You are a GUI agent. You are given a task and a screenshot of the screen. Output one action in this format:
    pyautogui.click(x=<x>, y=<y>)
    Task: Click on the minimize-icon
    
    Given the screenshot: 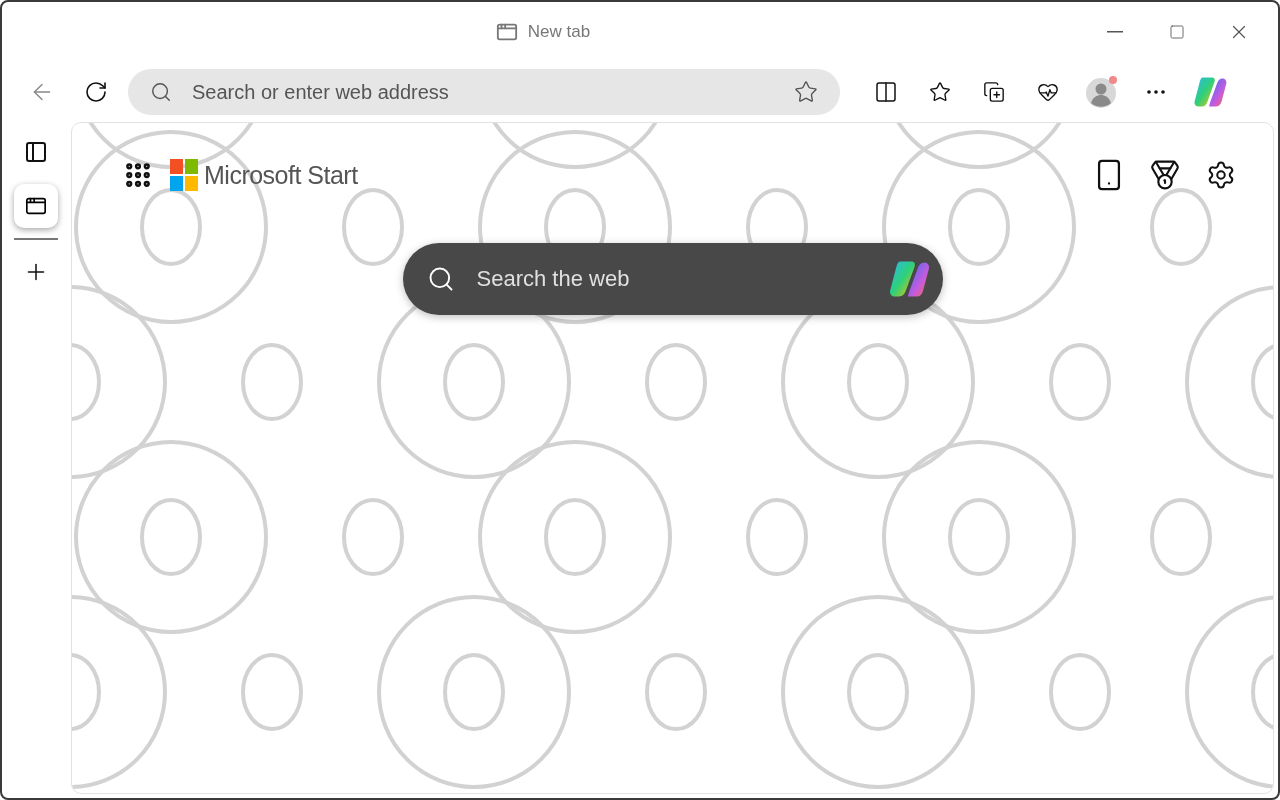 What is the action you would take?
    pyautogui.click(x=1115, y=32)
    